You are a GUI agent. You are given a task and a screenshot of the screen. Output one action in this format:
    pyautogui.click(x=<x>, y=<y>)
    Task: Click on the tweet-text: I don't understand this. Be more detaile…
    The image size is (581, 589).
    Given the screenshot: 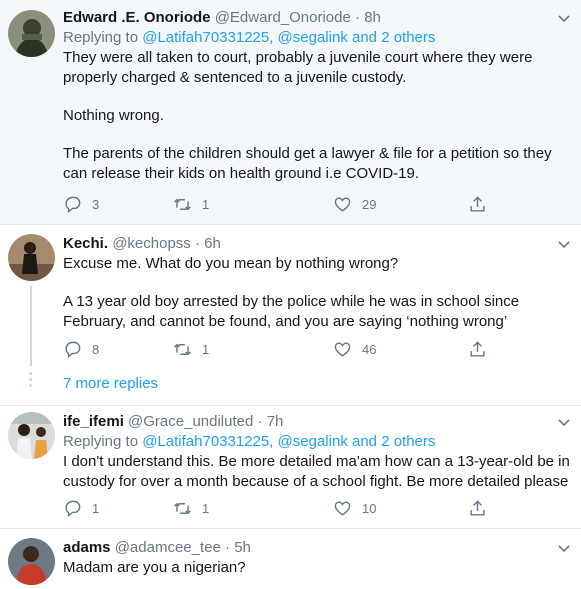 What is the action you would take?
    pyautogui.click(x=318, y=472)
    